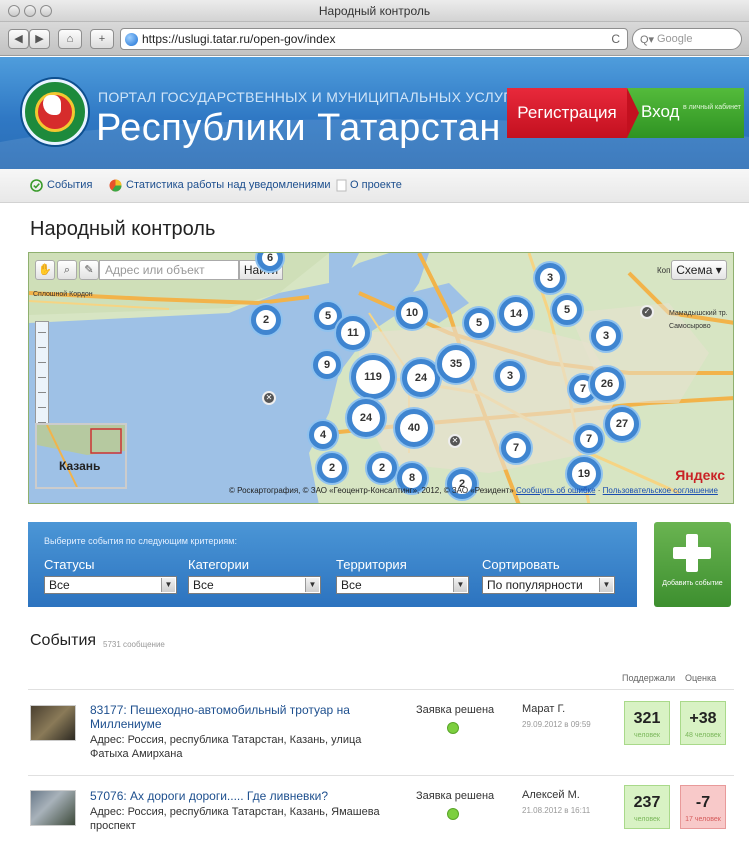 This screenshot has width=749, height=854. What do you see at coordinates (412, 313) in the screenshot?
I see `event-cluster: 10` at bounding box center [412, 313].